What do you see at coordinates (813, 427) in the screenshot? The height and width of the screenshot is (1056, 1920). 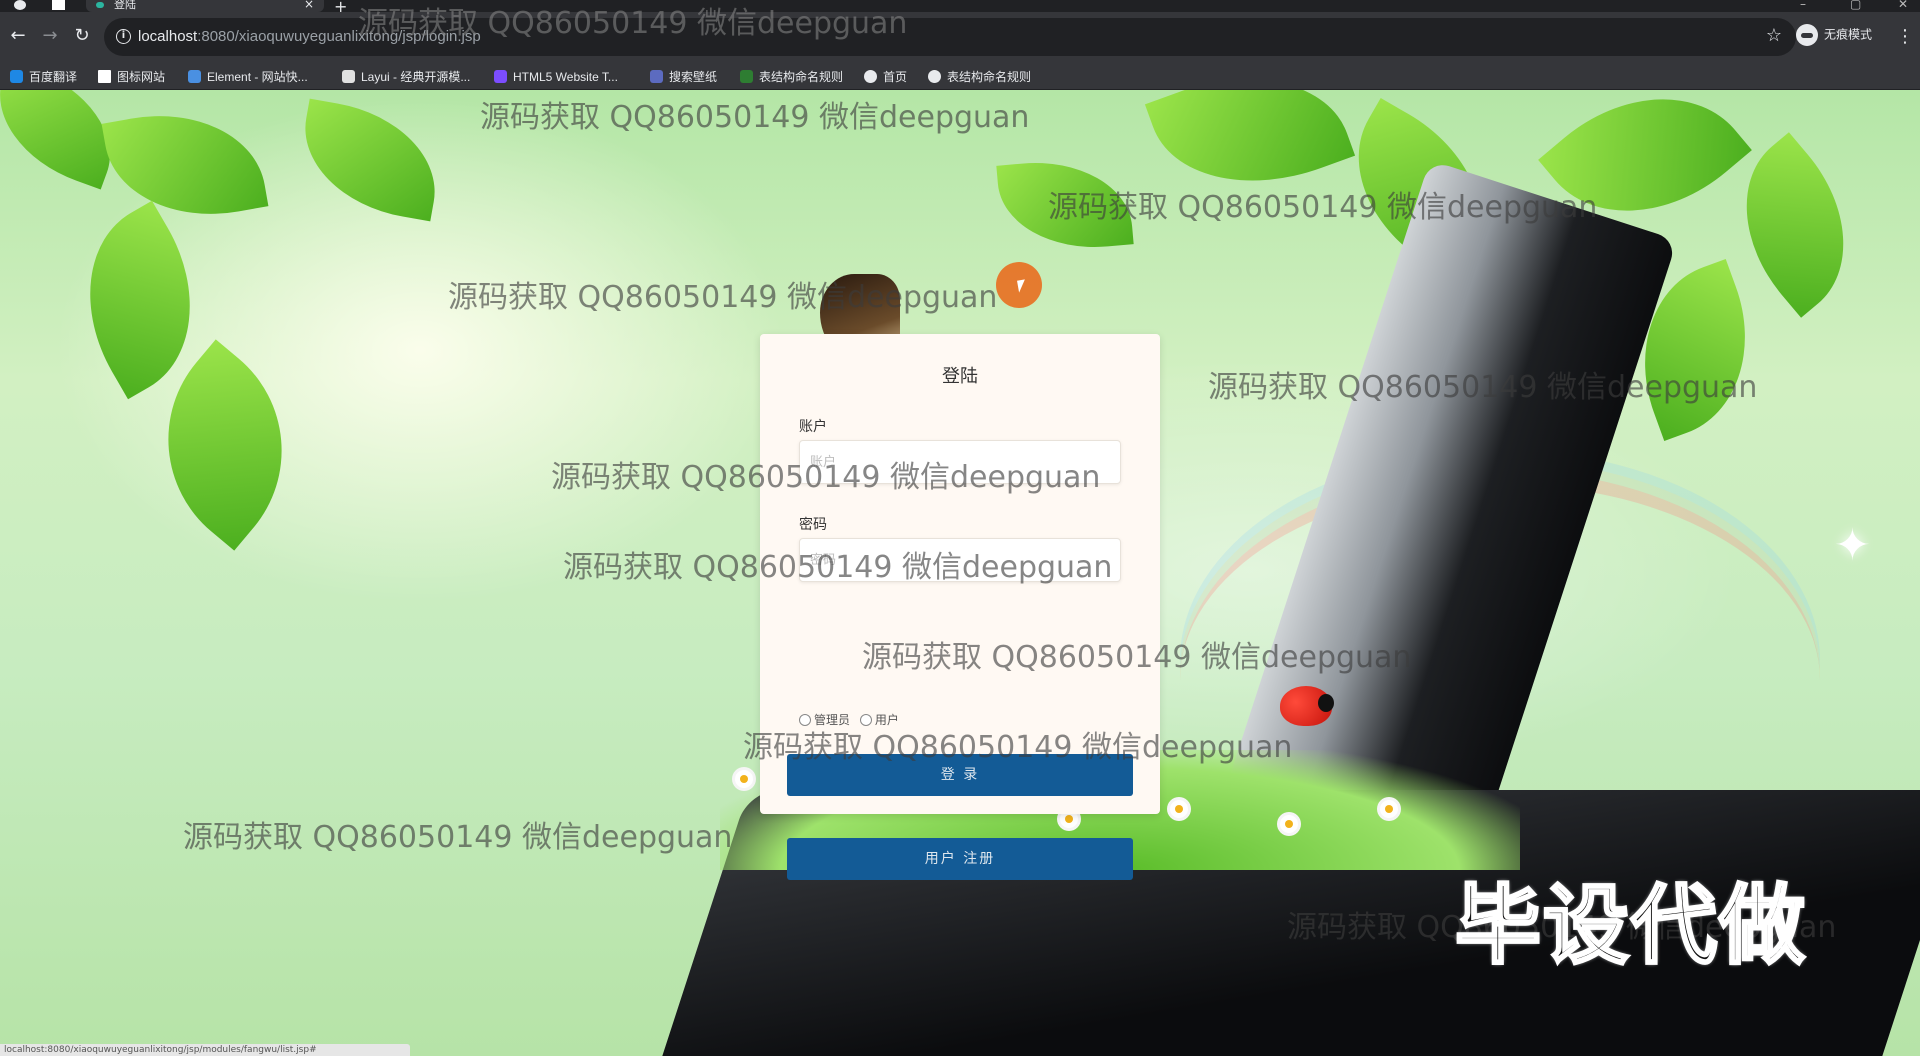 I see `account-label: 账户` at bounding box center [813, 427].